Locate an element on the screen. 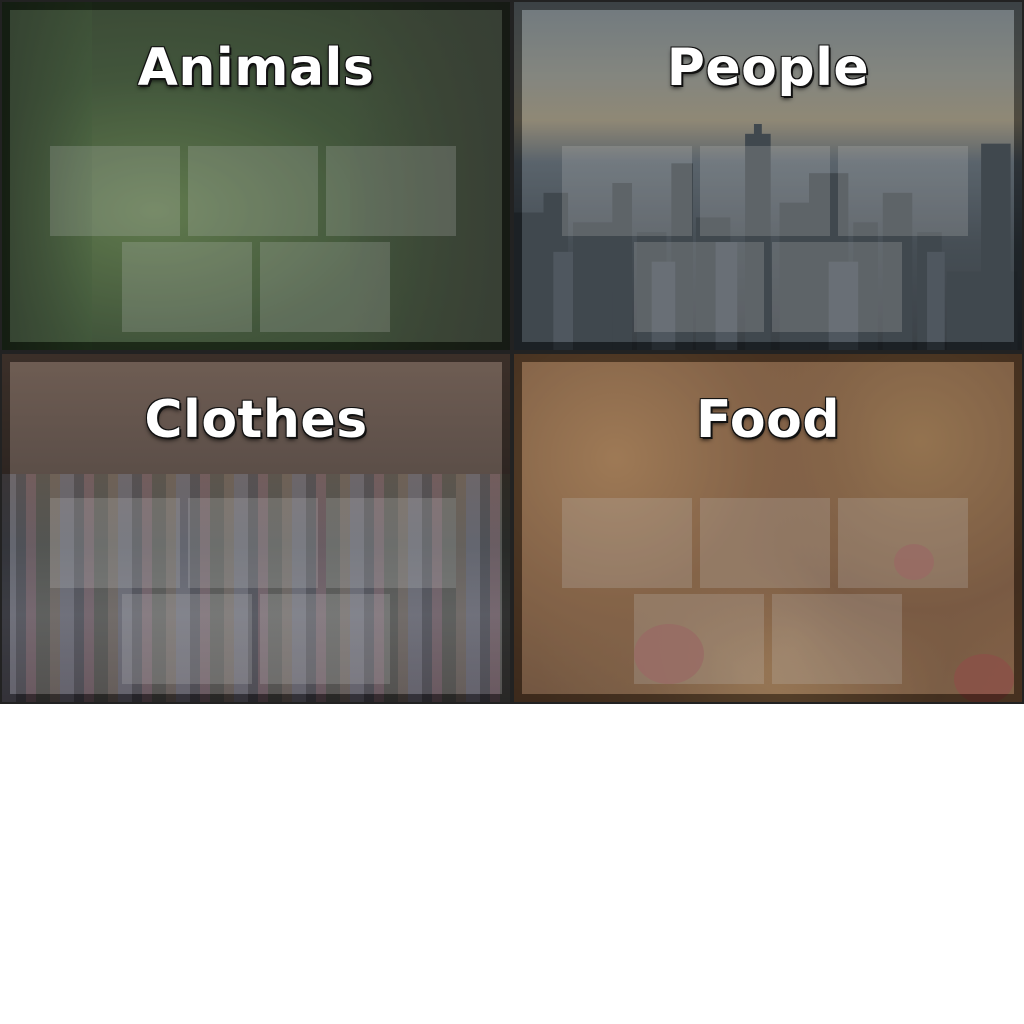  category-title: Food is located at coordinates (768, 420).